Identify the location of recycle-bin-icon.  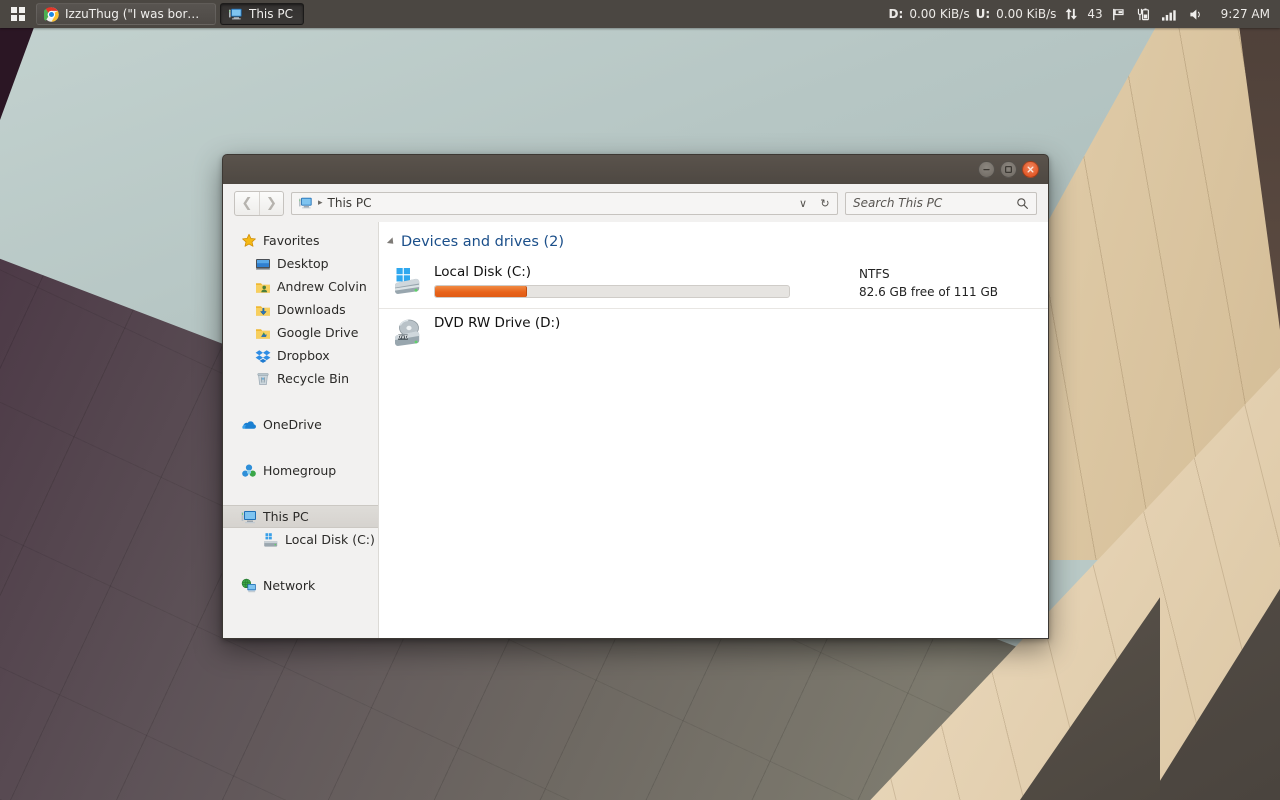
(263, 378).